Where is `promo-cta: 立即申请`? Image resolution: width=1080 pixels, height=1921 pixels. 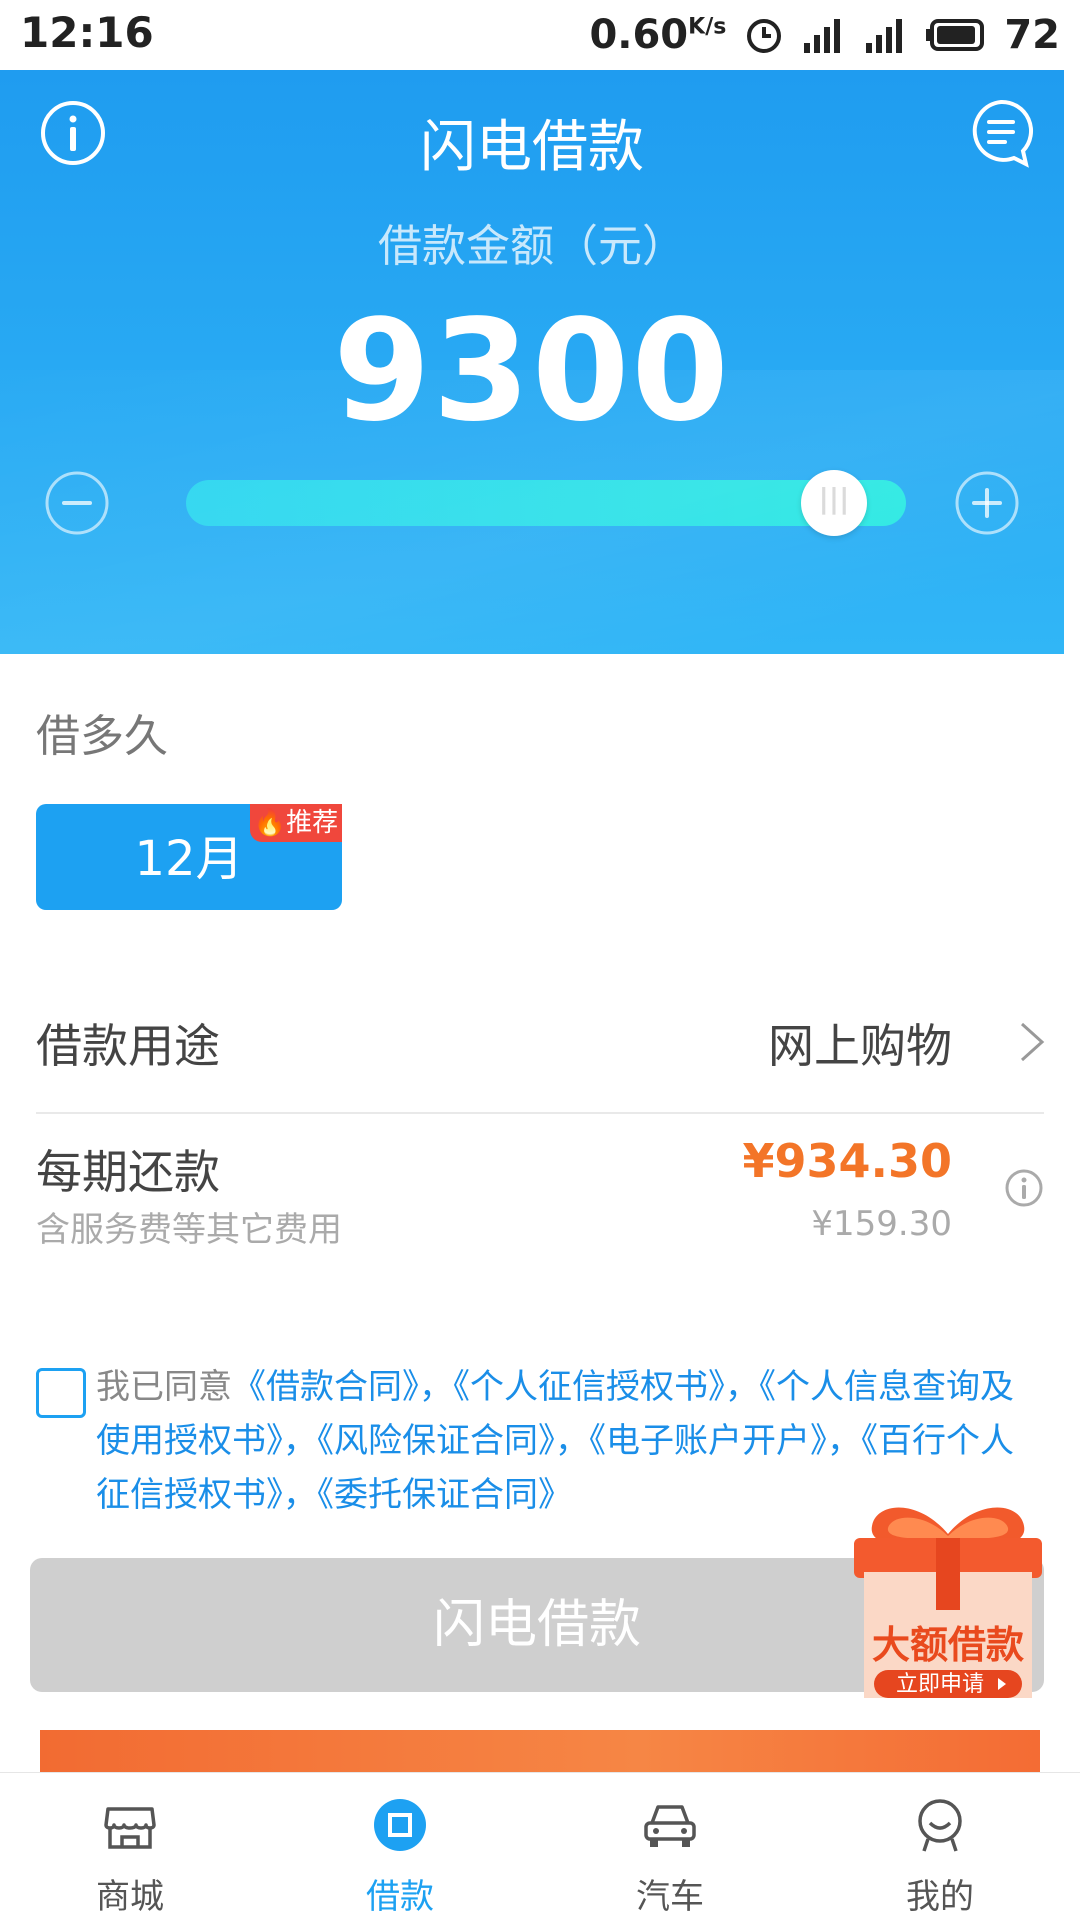
promo-cta: 立即申请 is located at coordinates (940, 1684).